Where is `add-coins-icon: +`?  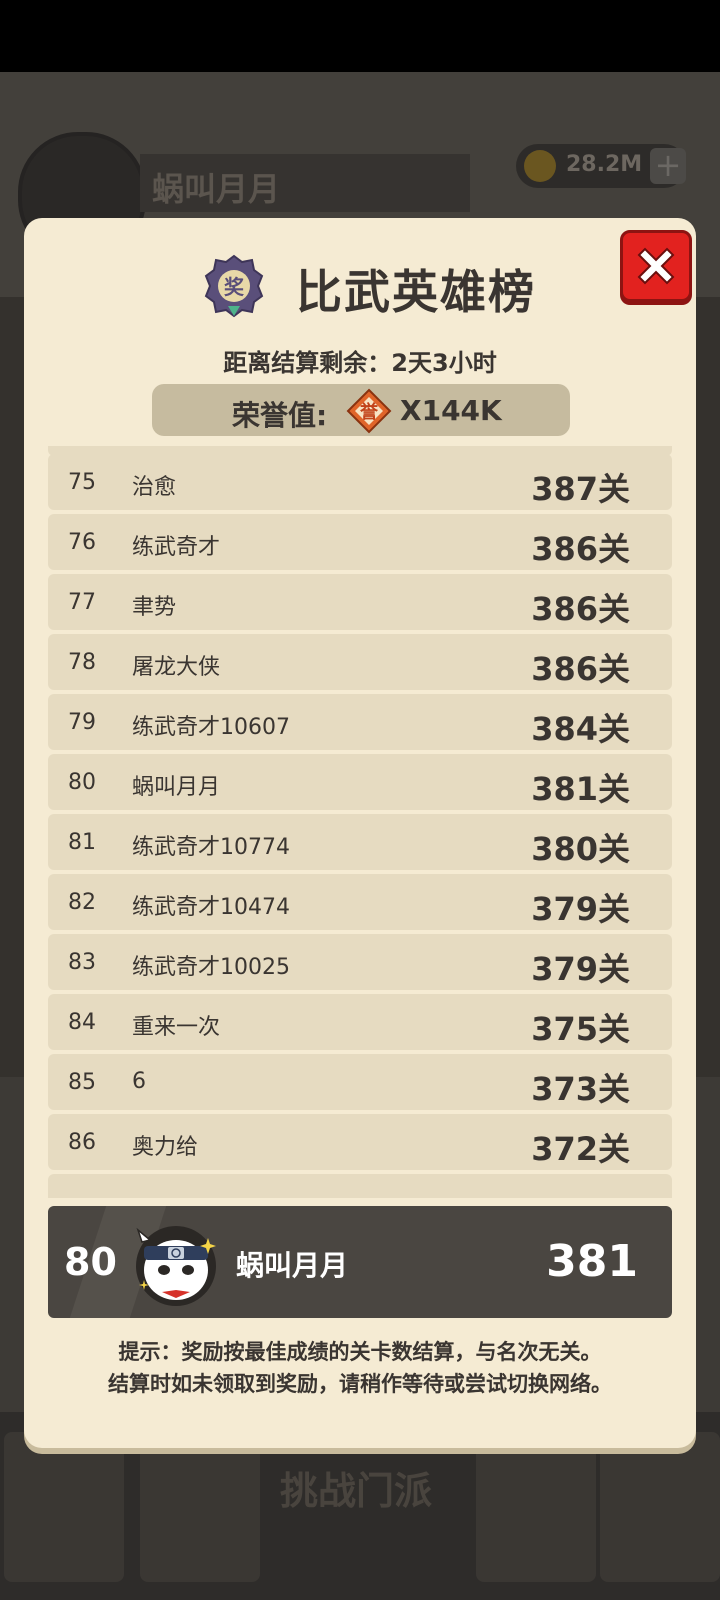
add-coins-icon: + is located at coordinates (668, 166).